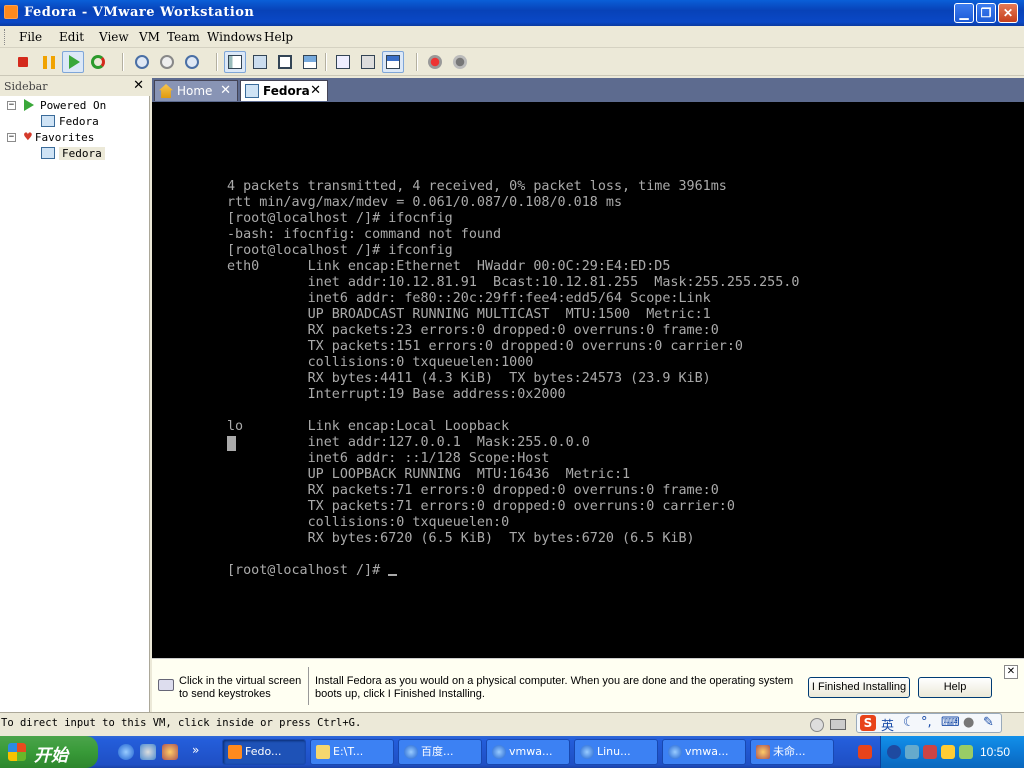 This screenshot has width=1024, height=768. I want to click on ime-mode-label: 英, so click(887, 724).